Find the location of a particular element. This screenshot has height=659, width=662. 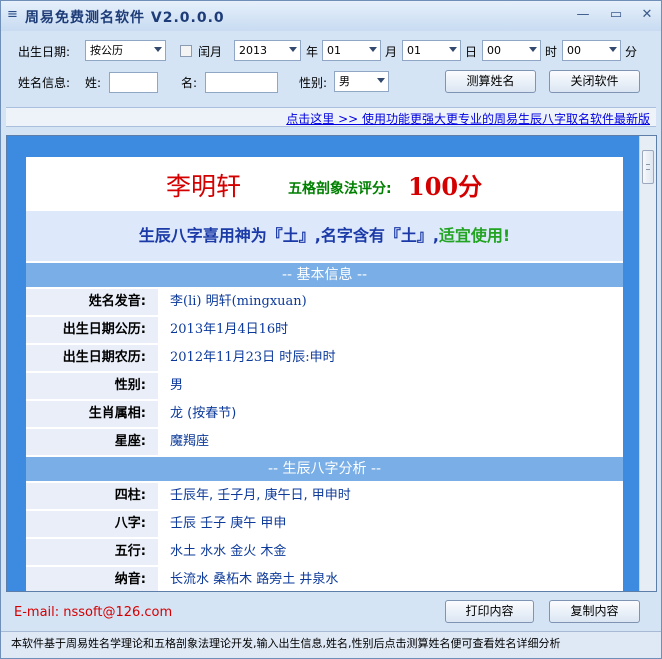

gender-value: 男 is located at coordinates (344, 81).